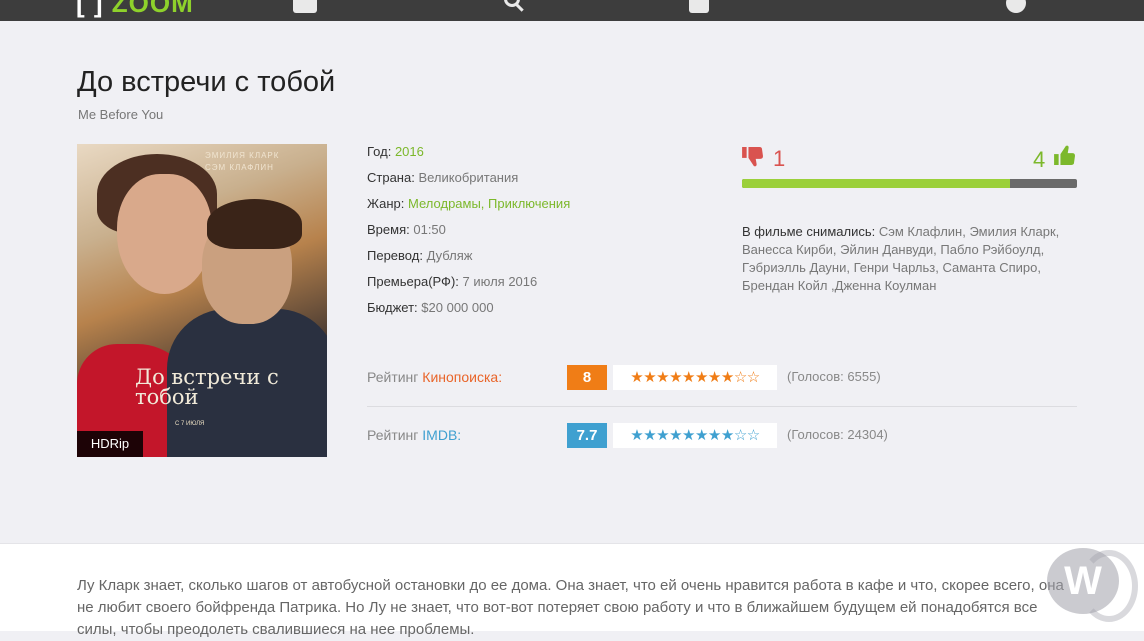 The width and height of the screenshot is (1144, 641). Describe the element at coordinates (391, 177) in the screenshot. I see `info-label: Страна:` at that location.